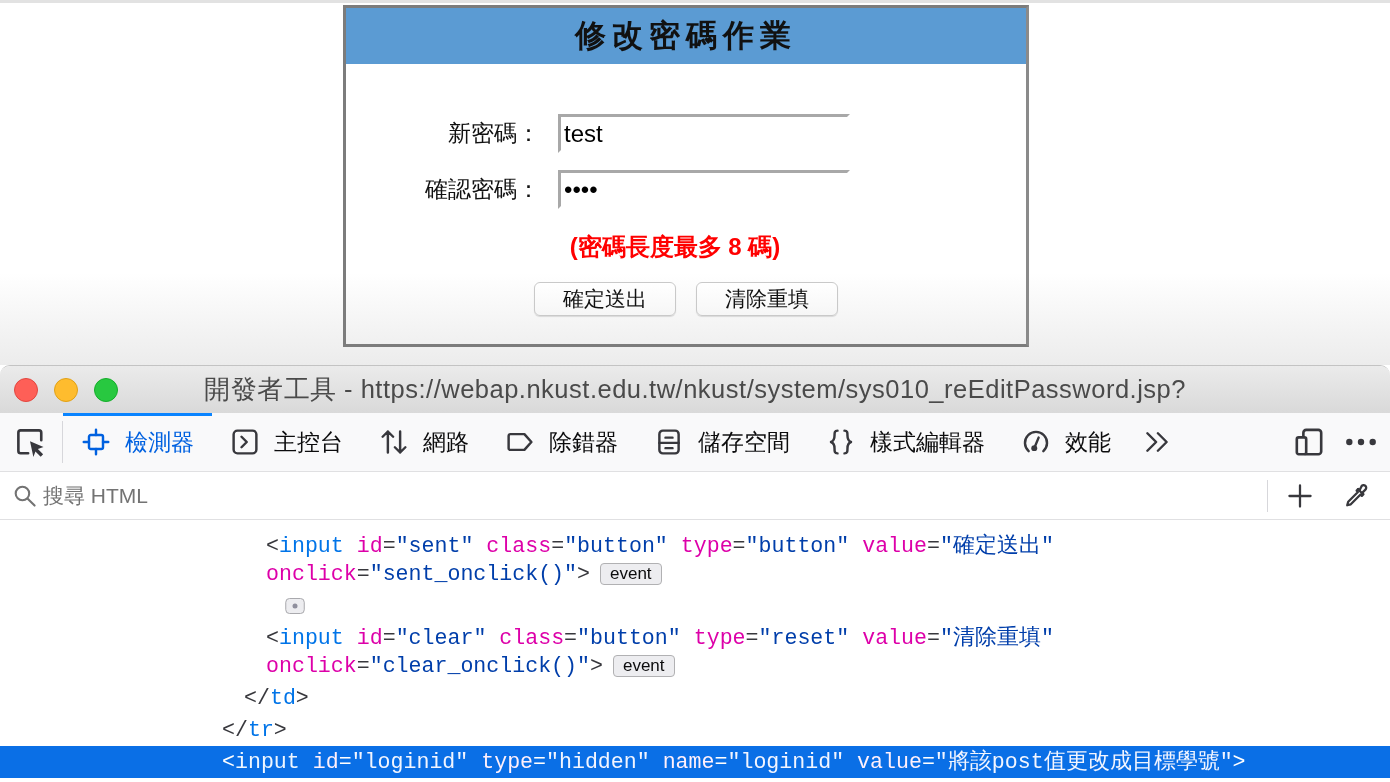 This screenshot has width=1390, height=782. What do you see at coordinates (695, 389) in the screenshot?
I see `window-title: 開發者工具 - https://webap.nkust.edu.tw/nkust/system/sys010_reEditPassword.jsp?` at bounding box center [695, 389].